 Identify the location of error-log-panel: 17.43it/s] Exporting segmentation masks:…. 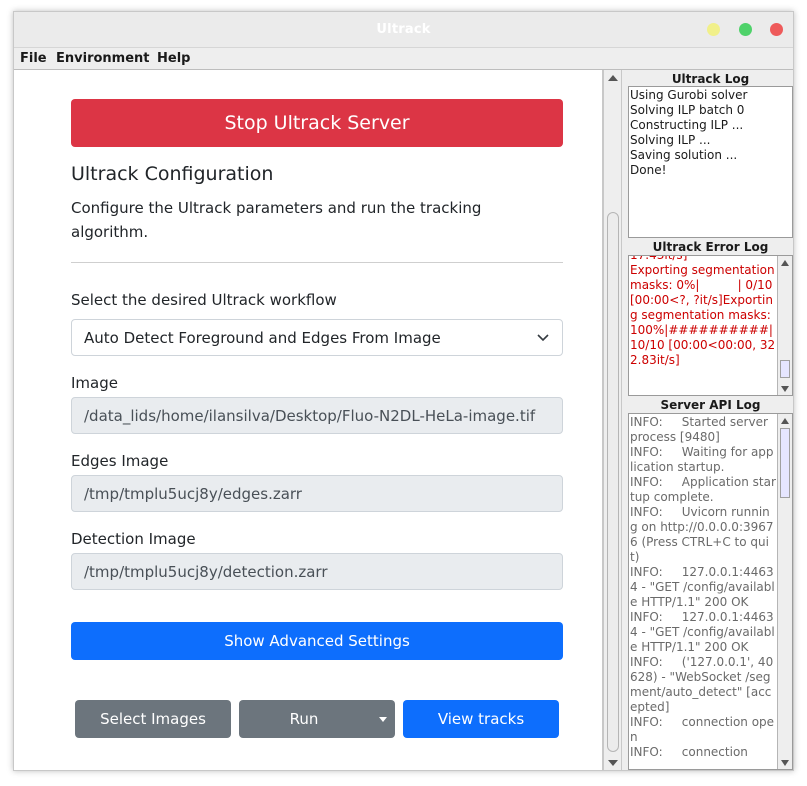
(710, 325).